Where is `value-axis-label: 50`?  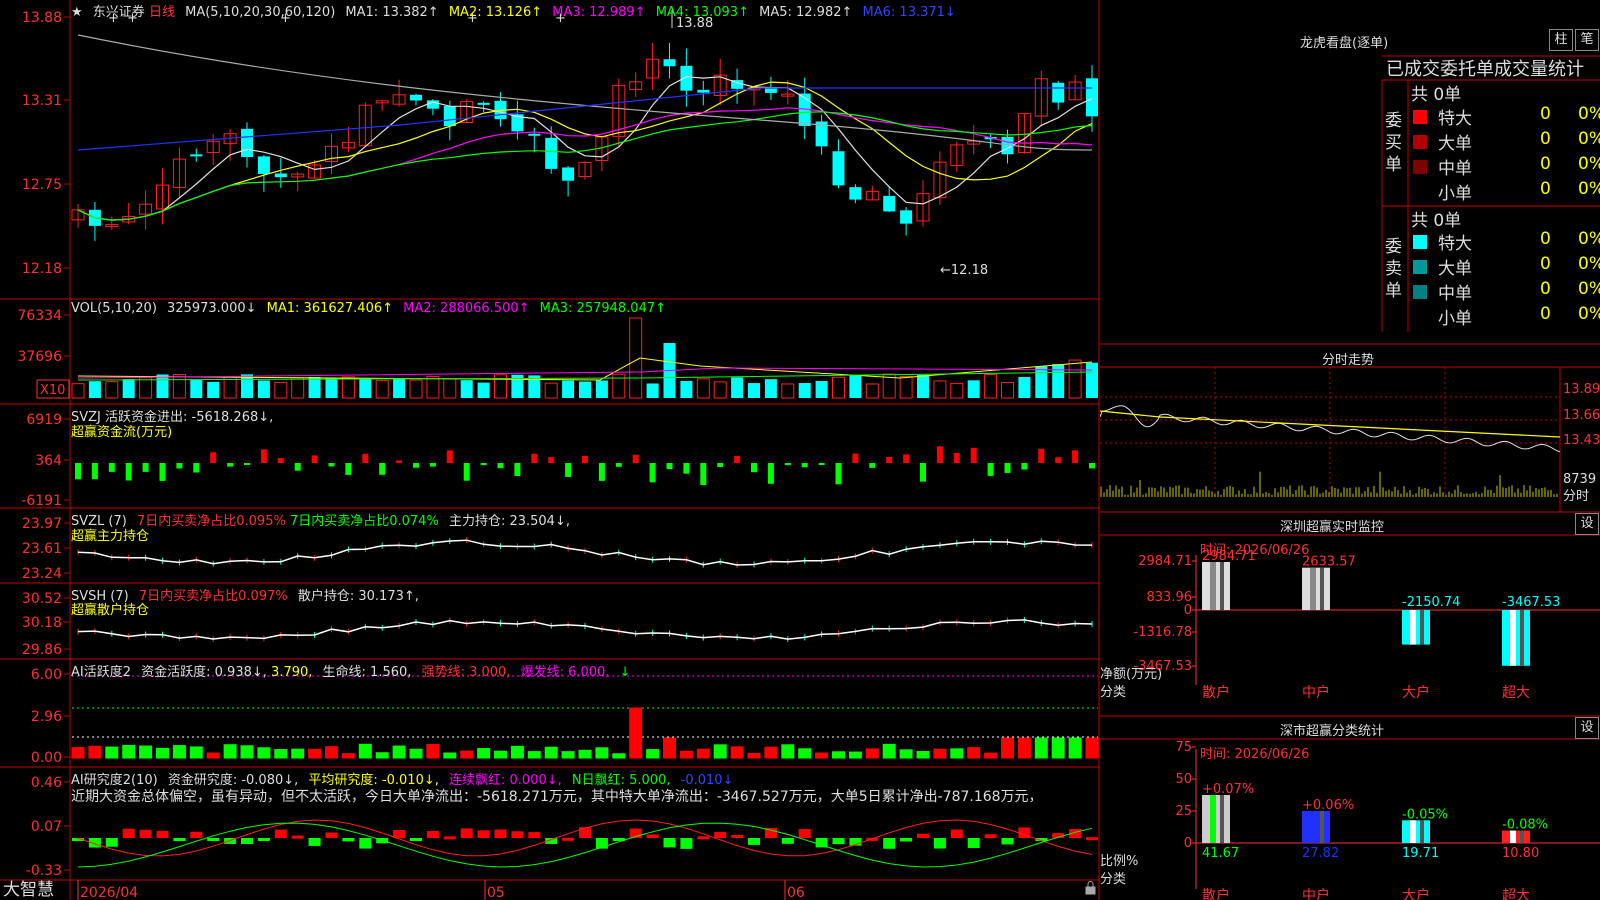 value-axis-label: 50 is located at coordinates (1183, 779).